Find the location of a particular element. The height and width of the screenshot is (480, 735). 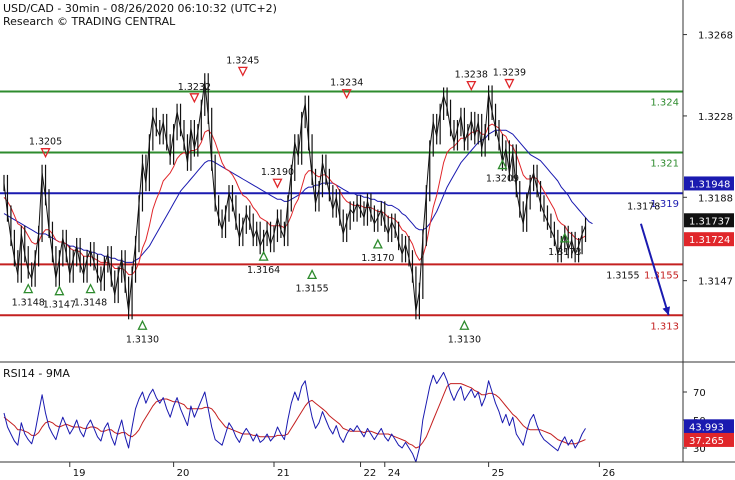

time-tick-label: 25 is located at coordinates (498, 473).